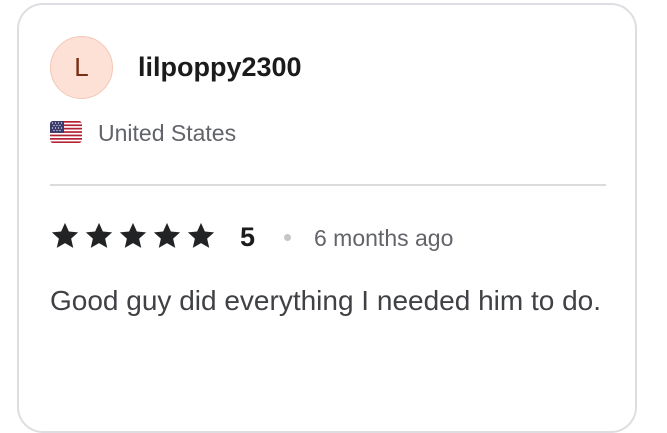 This screenshot has height=433, width=667. Describe the element at coordinates (66, 132) in the screenshot. I see `us-flag-icon` at that location.